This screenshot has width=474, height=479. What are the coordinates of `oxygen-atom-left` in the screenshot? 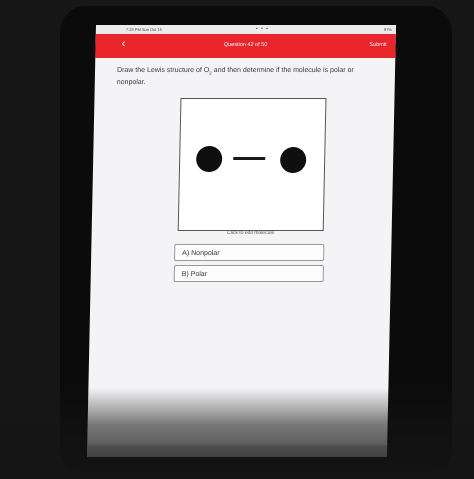 It's located at (209, 159).